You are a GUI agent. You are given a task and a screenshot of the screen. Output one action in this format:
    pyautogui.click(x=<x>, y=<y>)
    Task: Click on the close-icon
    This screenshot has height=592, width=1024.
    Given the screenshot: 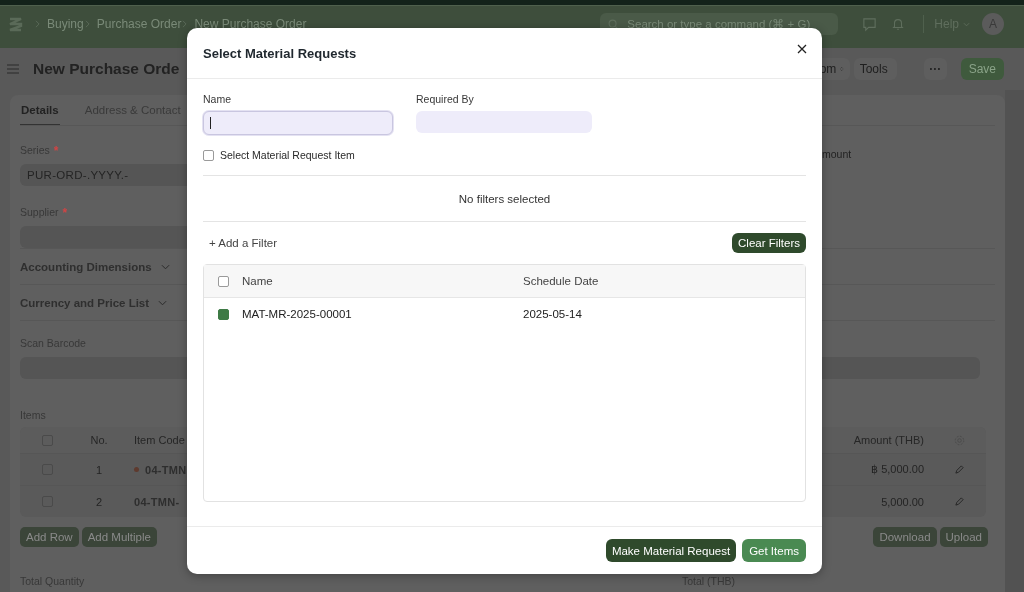 What is the action you would take?
    pyautogui.click(x=802, y=49)
    